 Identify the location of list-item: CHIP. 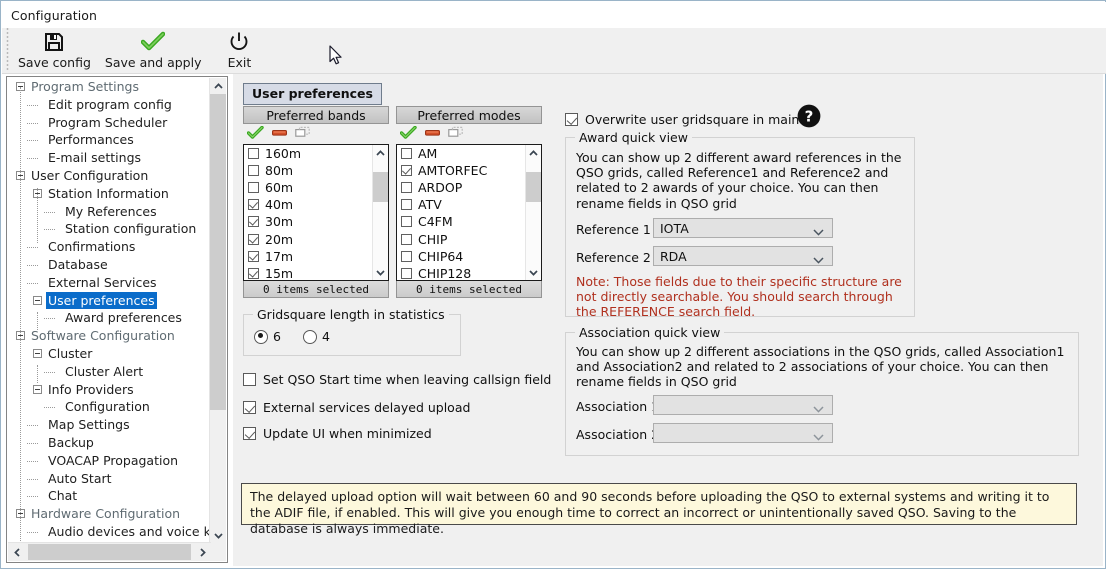
(469, 238).